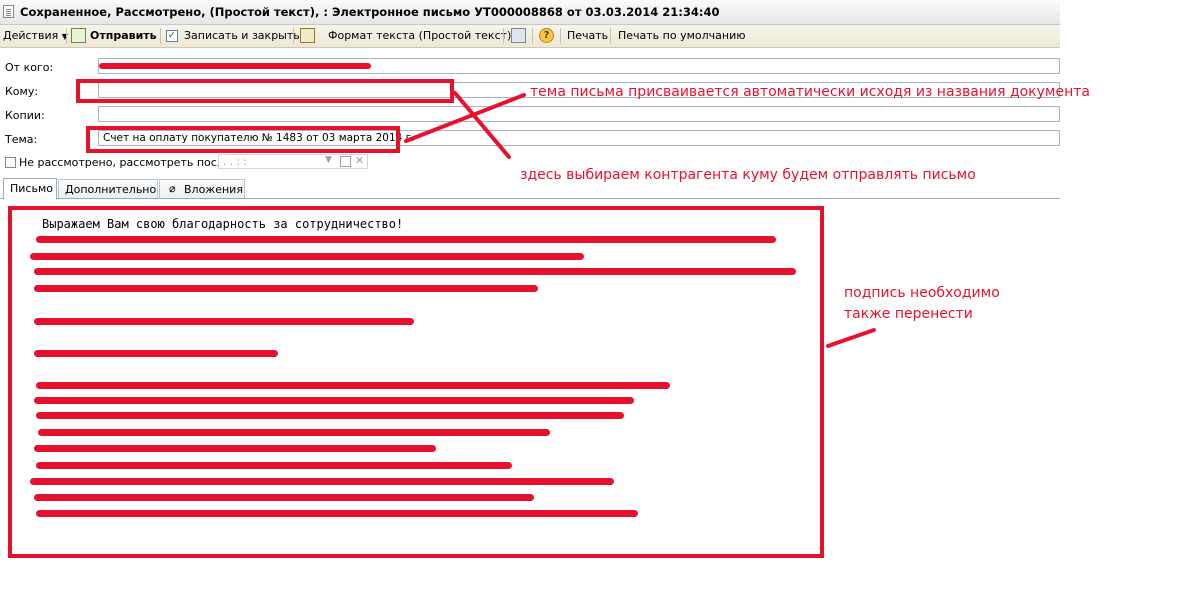 This screenshot has width=1182, height=593. What do you see at coordinates (851, 338) in the screenshot?
I see `signature-pointer-line` at bounding box center [851, 338].